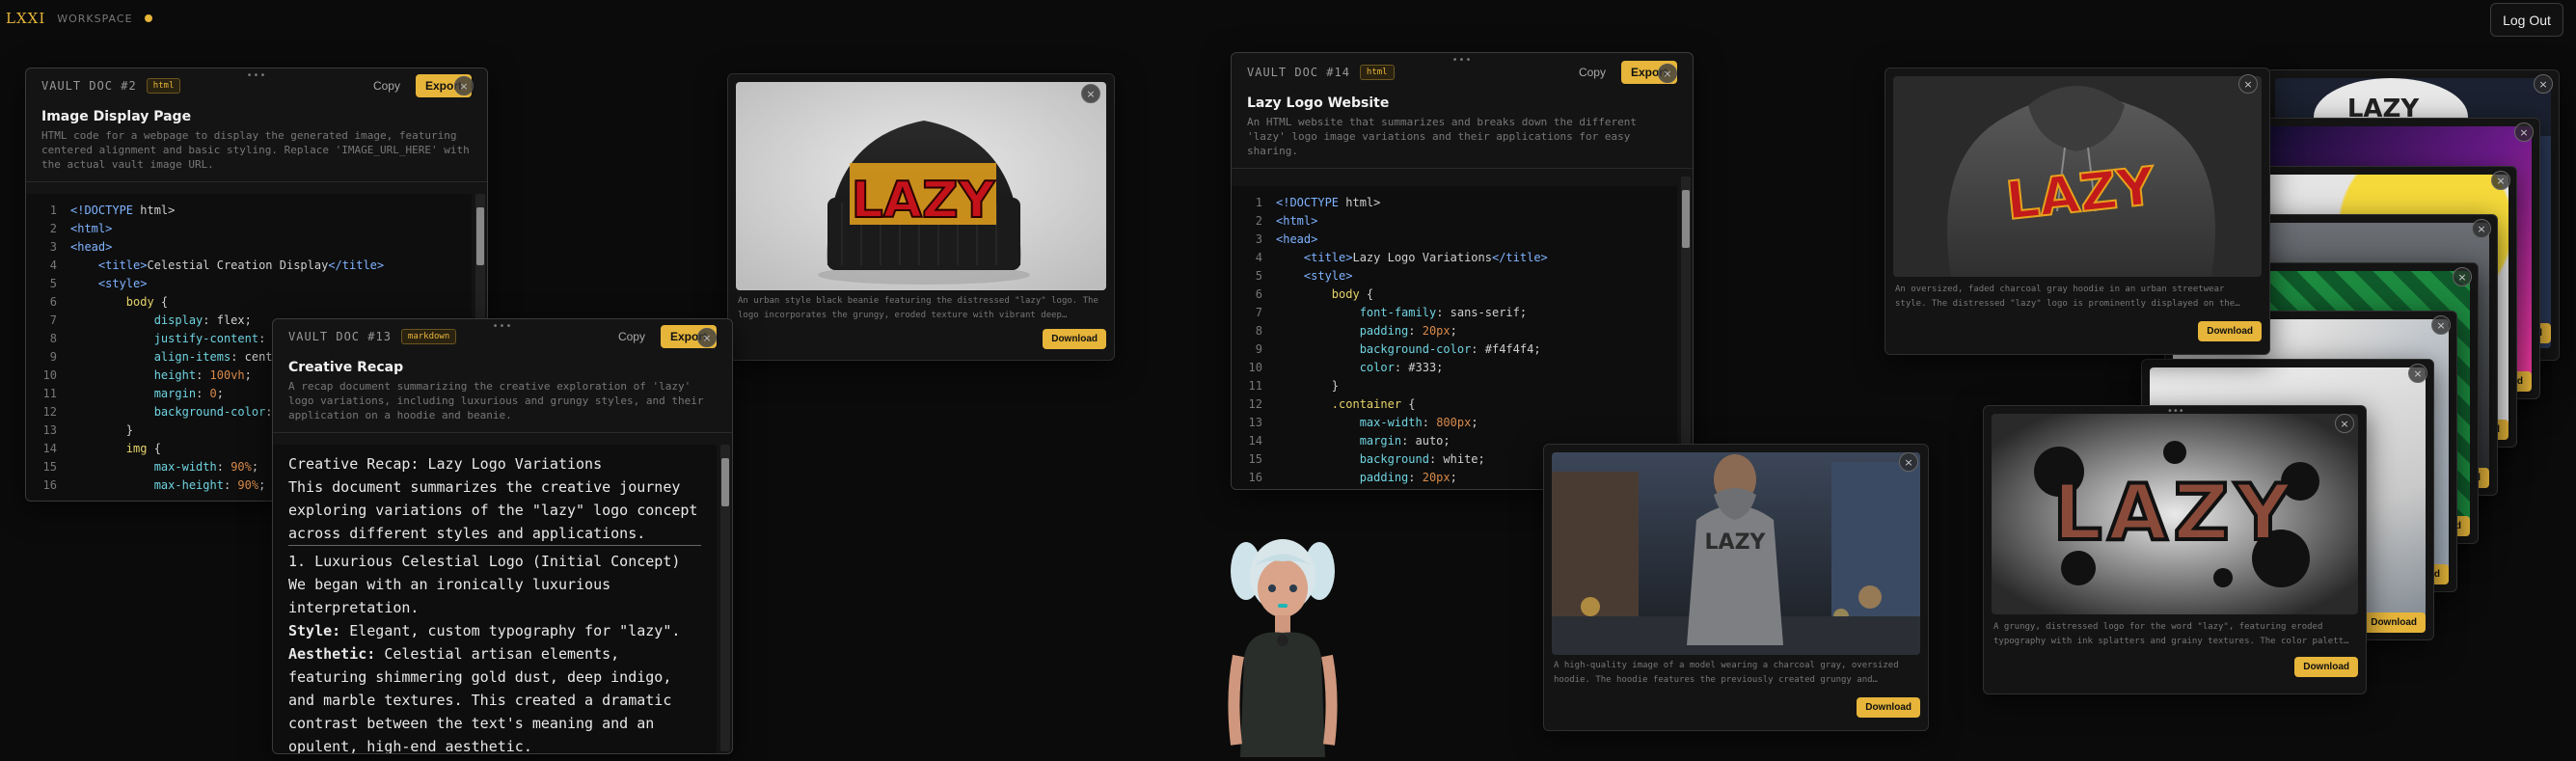 This screenshot has height=761, width=2576. I want to click on code-text: max-width: 800px;, so click(1418, 423).